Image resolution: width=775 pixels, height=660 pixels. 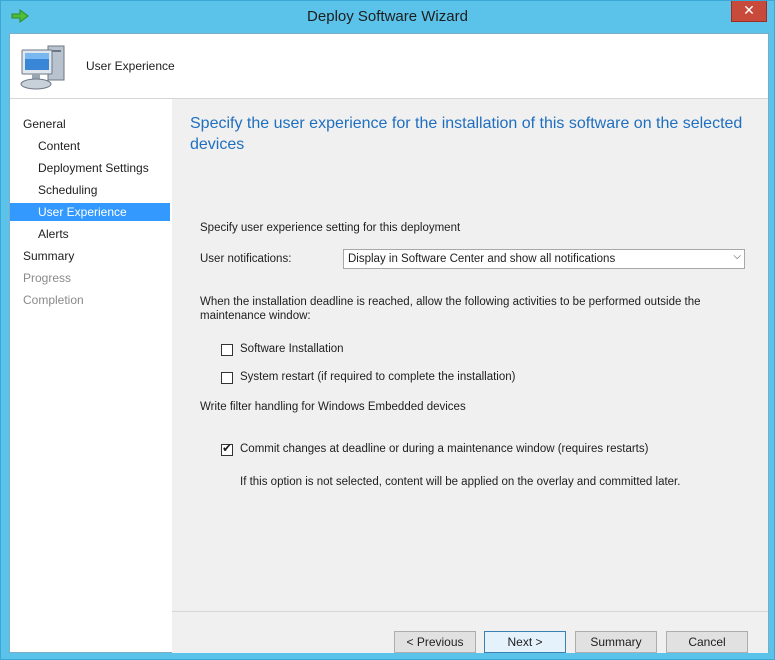 What do you see at coordinates (42, 67) in the screenshot?
I see `computer-icon` at bounding box center [42, 67].